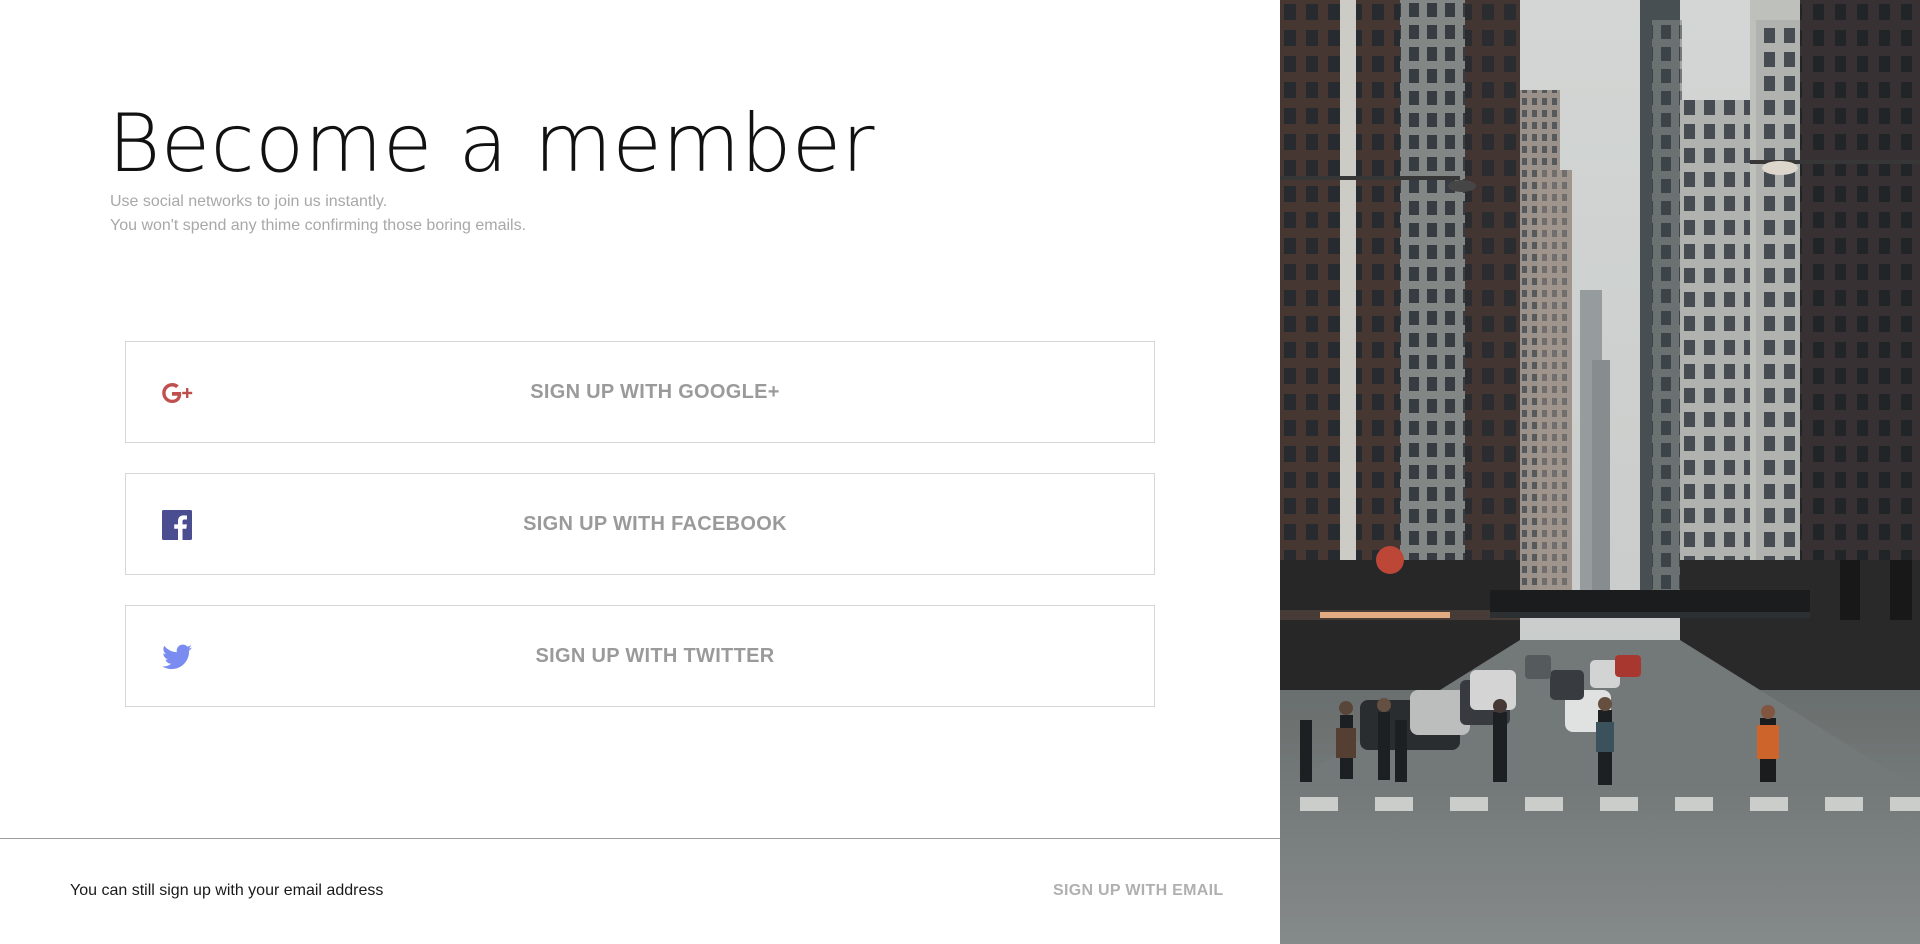 The height and width of the screenshot is (944, 1920). What do you see at coordinates (655, 523) in the screenshot?
I see `facebook-signup-label: SIGN UP WITH FACEBOOK` at bounding box center [655, 523].